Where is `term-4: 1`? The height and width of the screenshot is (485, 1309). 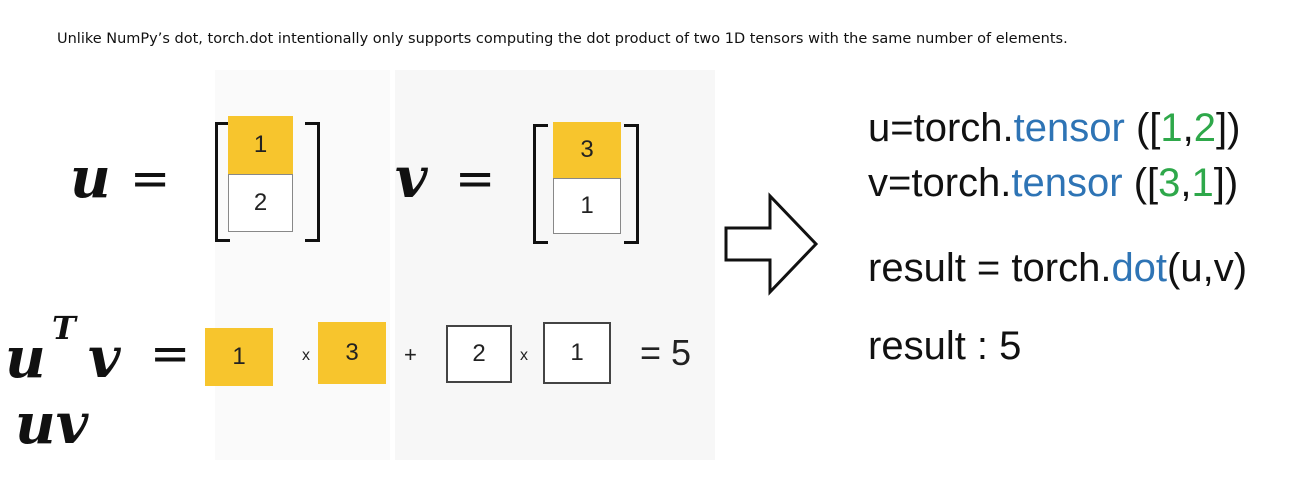
term-4: 1 is located at coordinates (577, 353).